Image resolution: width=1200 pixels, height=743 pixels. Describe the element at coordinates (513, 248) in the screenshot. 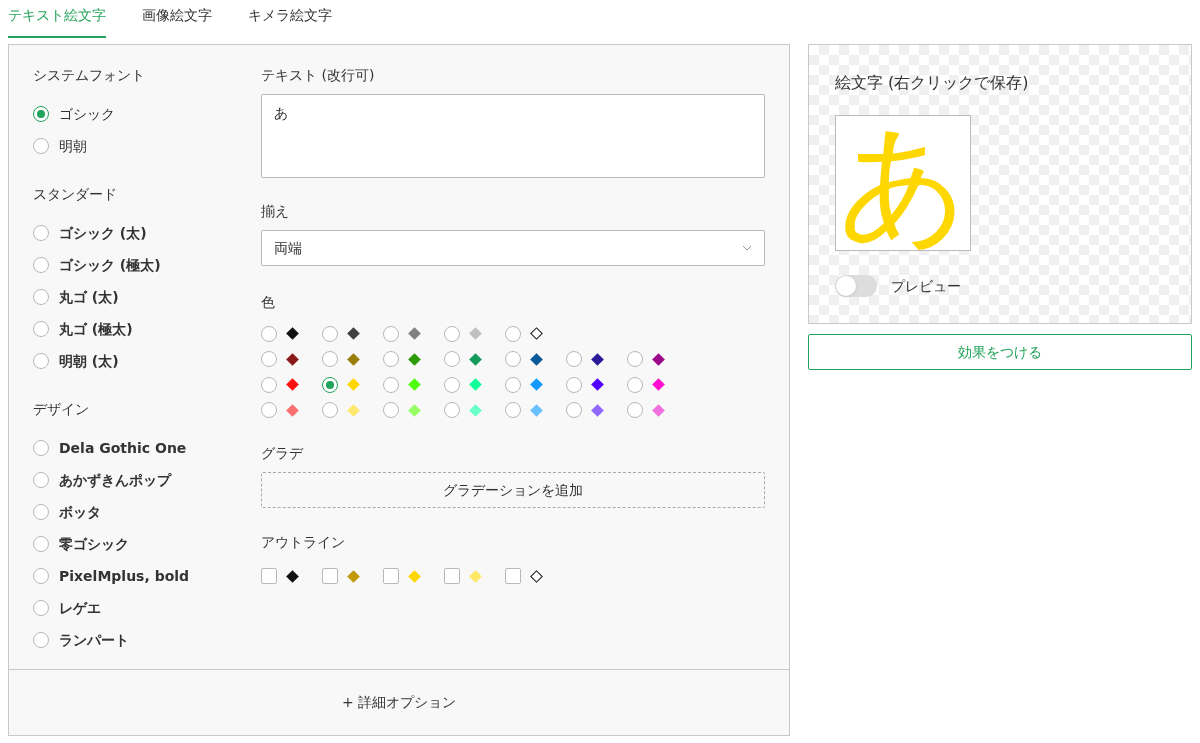

I see `align-select: 両端` at that location.